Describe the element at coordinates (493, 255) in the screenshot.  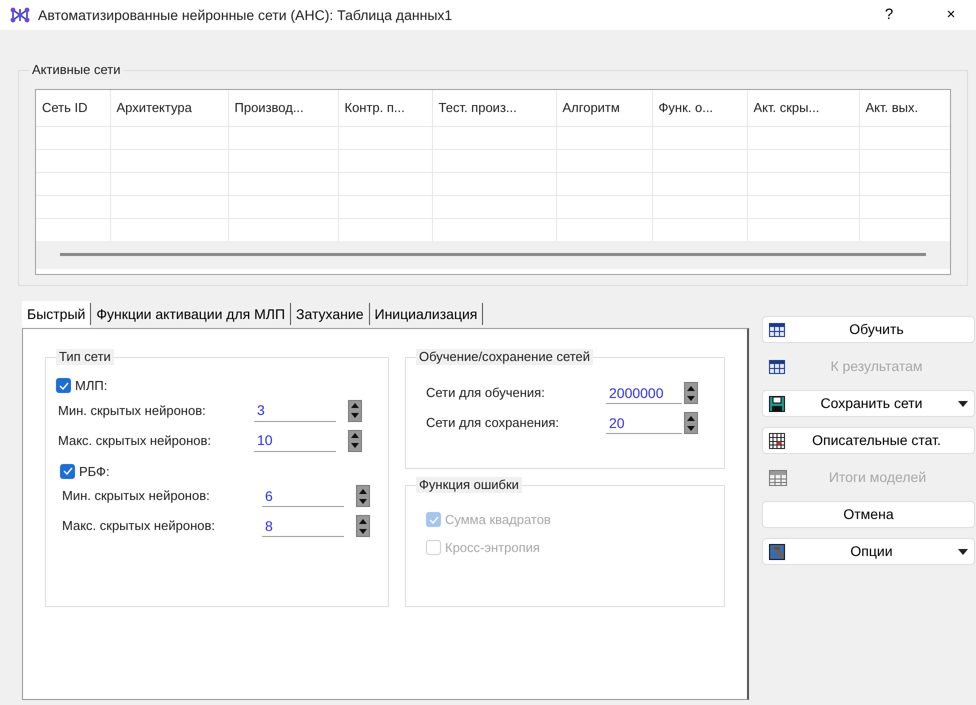
I see `scrollbar` at that location.